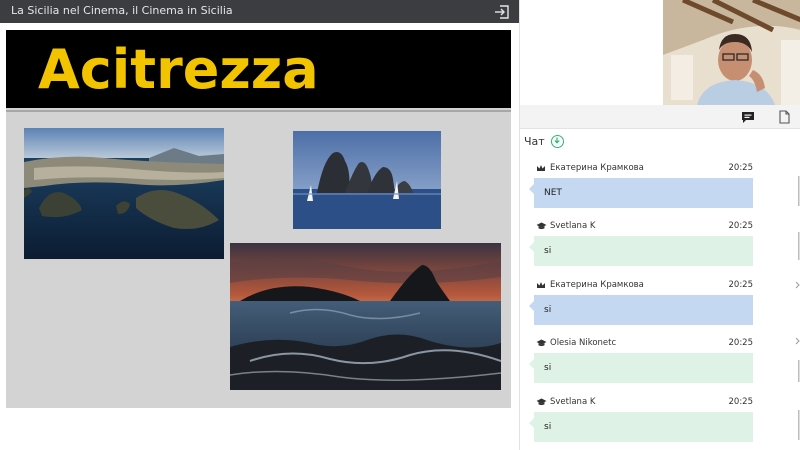 The image size is (800, 450). I want to click on file-icon, so click(784, 117).